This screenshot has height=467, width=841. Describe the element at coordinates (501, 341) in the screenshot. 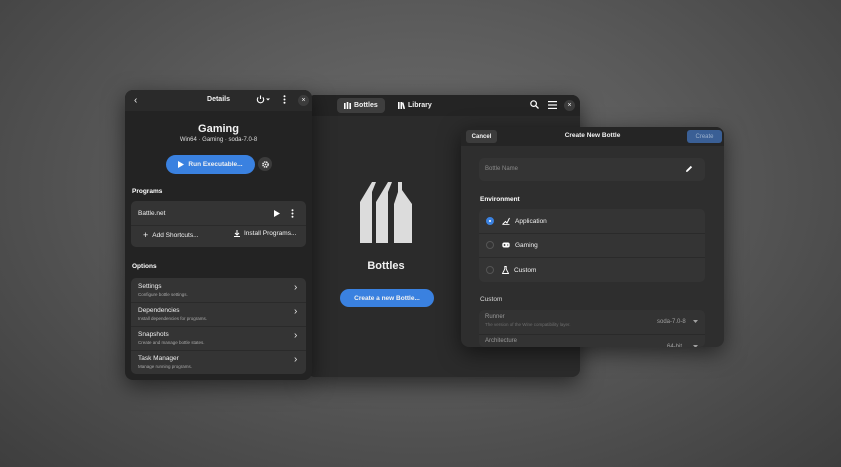

I see `architecture-label: Architecture` at that location.